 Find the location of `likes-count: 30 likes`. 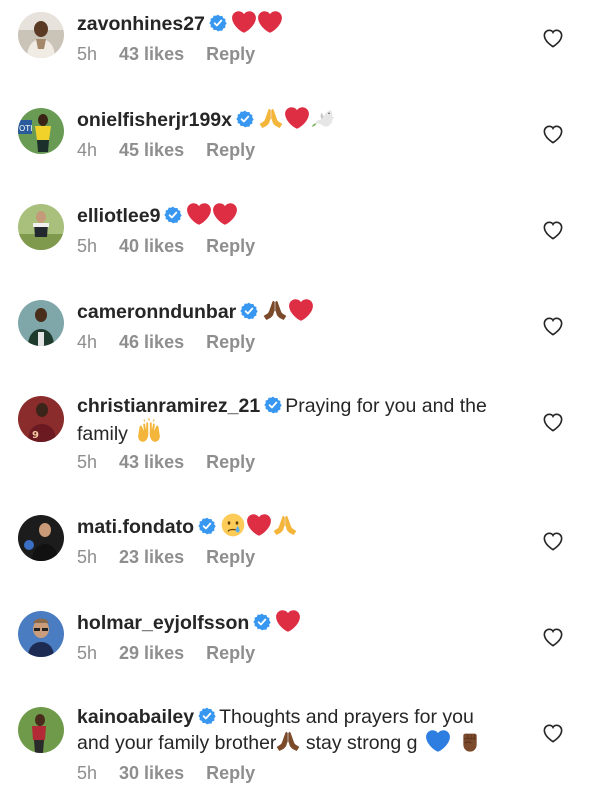

likes-count: 30 likes is located at coordinates (151, 773).